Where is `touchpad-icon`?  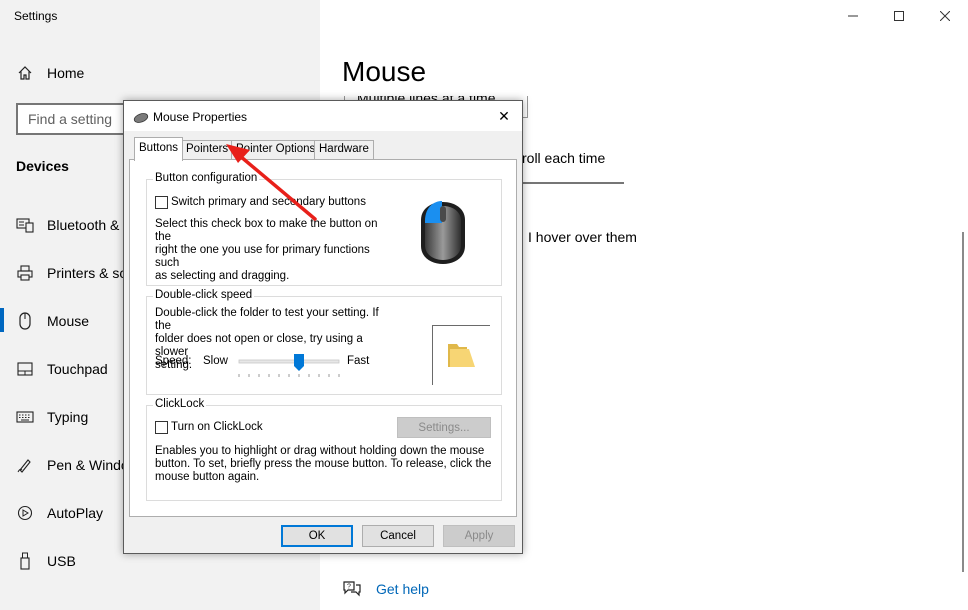 touchpad-icon is located at coordinates (25, 369).